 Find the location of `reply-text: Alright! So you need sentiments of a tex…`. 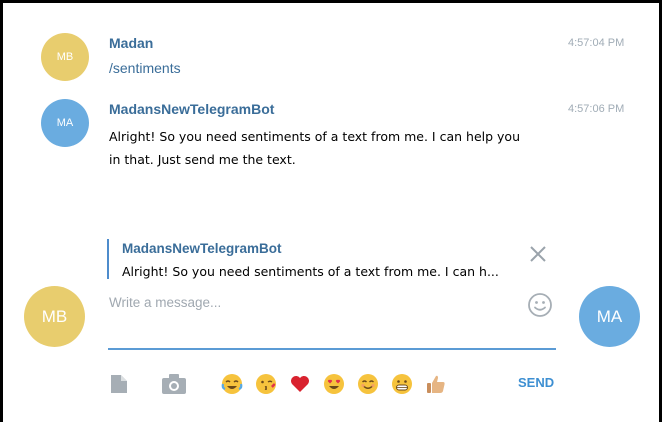

reply-text: Alright! So you need sentiments of a tex… is located at coordinates (310, 271).